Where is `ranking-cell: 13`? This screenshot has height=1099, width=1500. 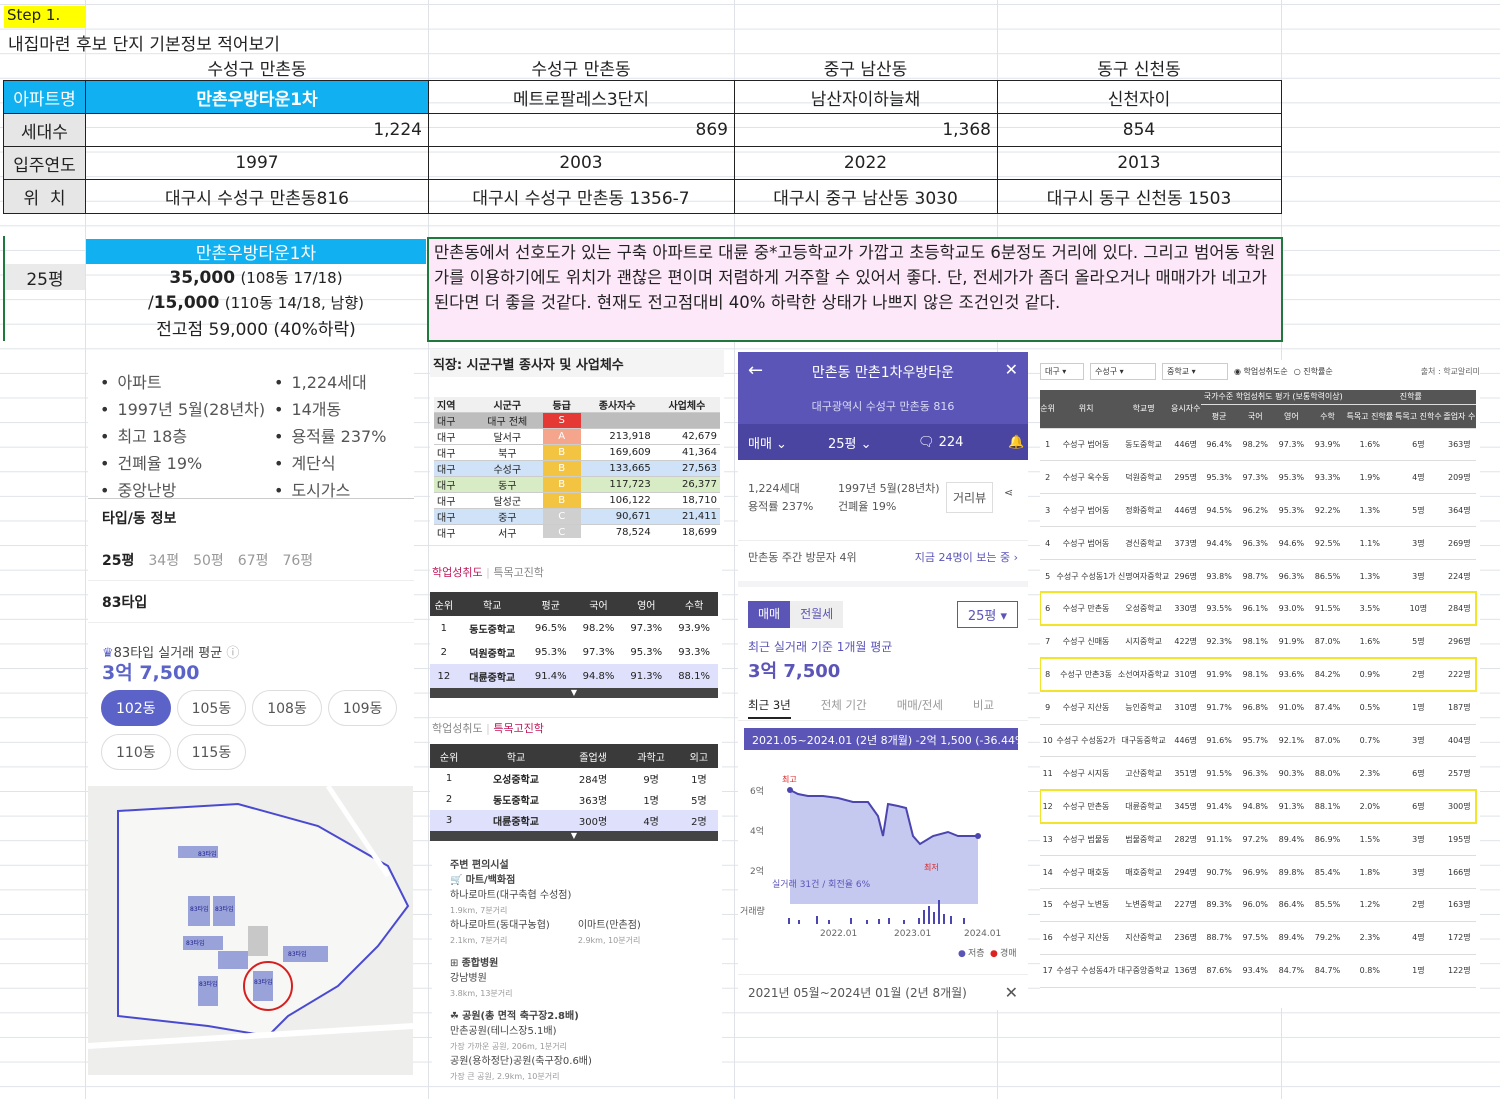 ranking-cell: 13 is located at coordinates (1048, 839).